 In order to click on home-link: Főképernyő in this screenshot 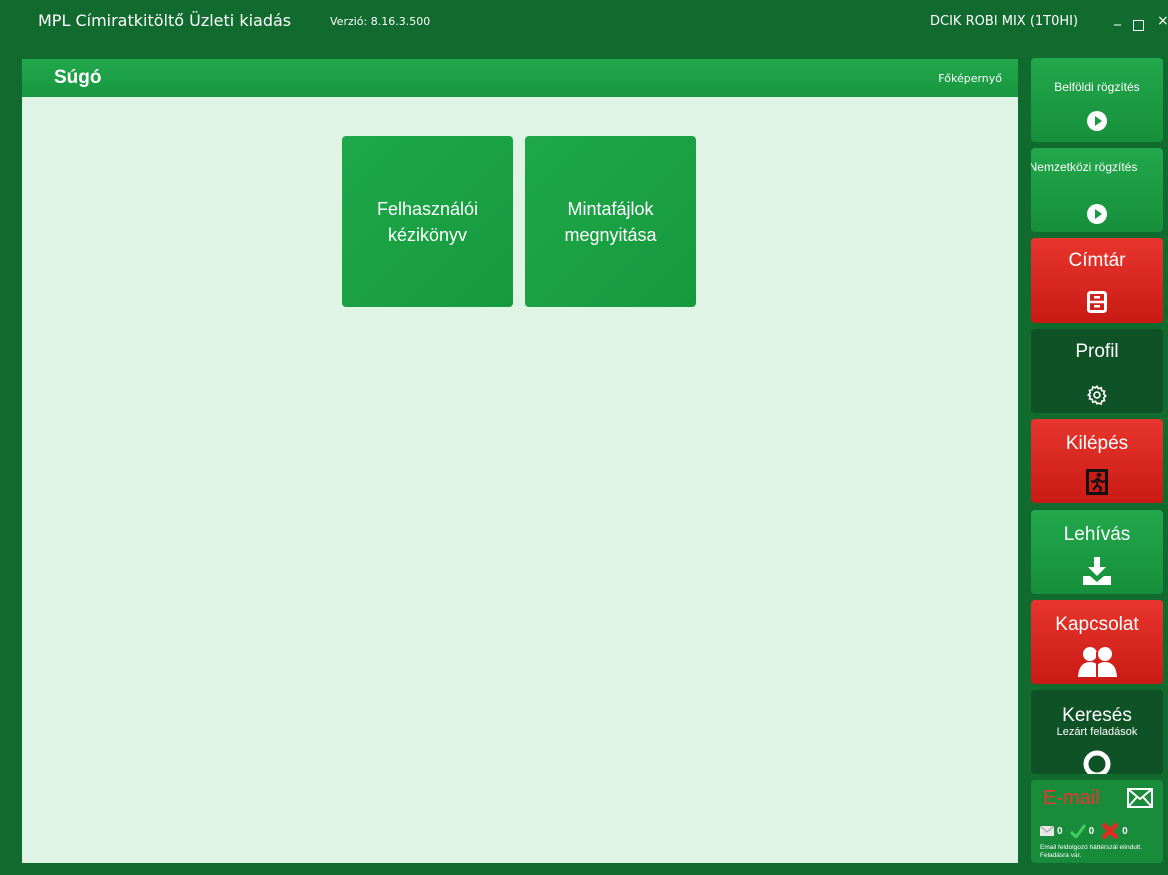, I will do `click(970, 78)`.